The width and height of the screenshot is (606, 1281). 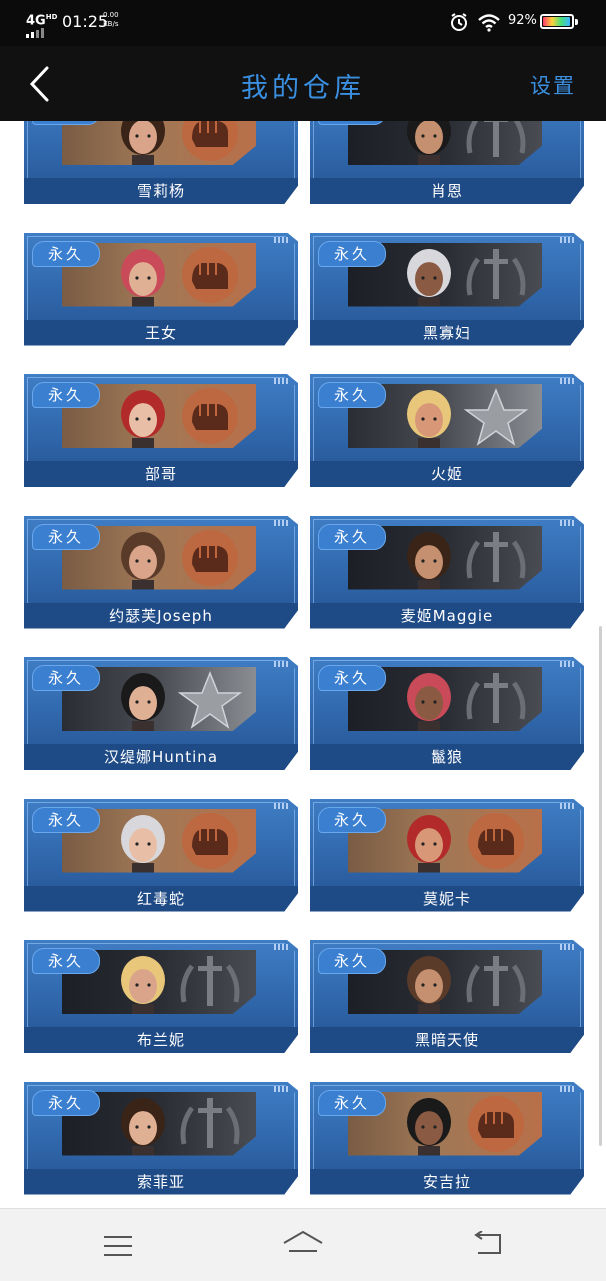 I want to click on character-card: 永久部哥, so click(x=161, y=430).